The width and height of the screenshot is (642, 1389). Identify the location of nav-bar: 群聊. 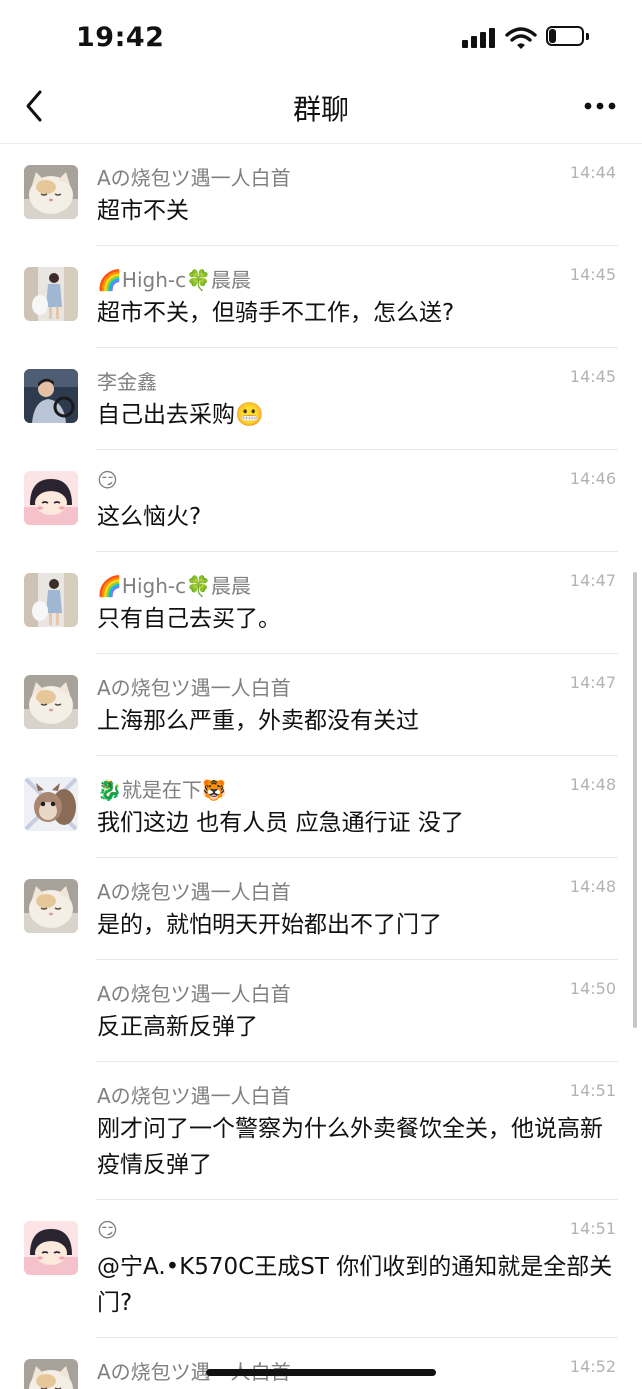
(321, 108).